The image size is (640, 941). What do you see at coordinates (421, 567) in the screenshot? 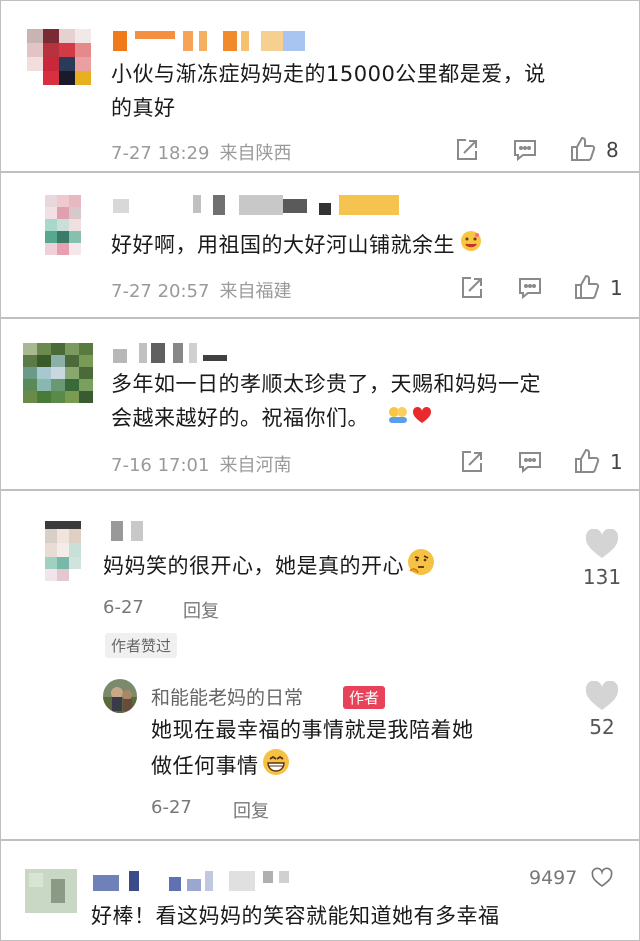
I see `thinking-emoji-icon` at bounding box center [421, 567].